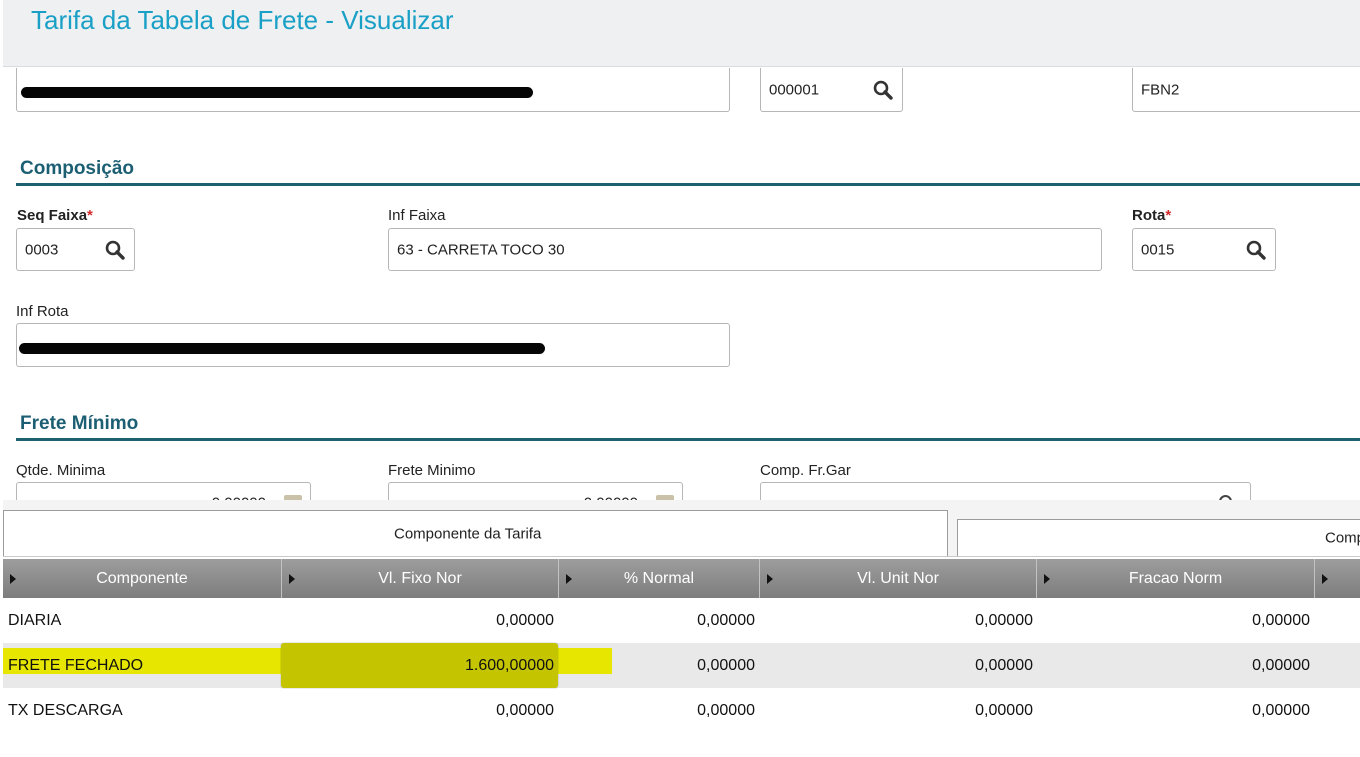 The width and height of the screenshot is (1360, 757). What do you see at coordinates (1176, 578) in the screenshot?
I see `column-header-fracao-norm: Fracao Norm` at bounding box center [1176, 578].